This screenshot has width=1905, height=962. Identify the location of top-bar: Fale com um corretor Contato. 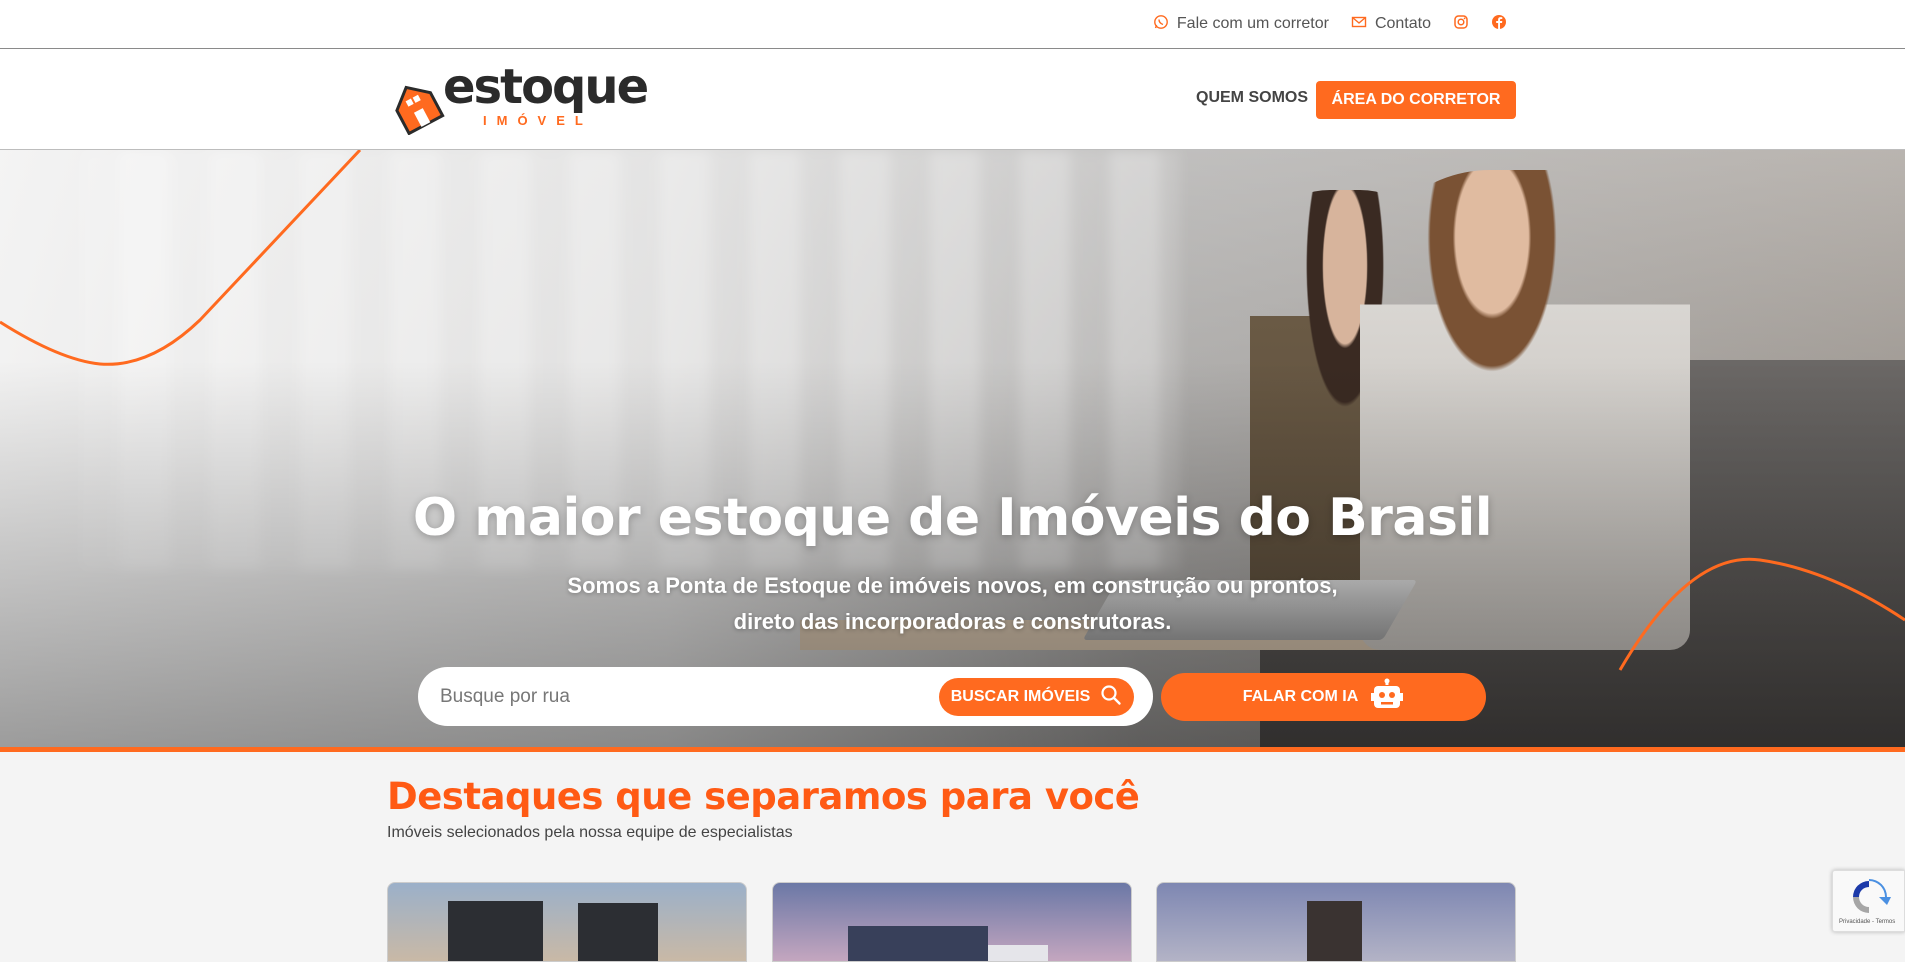
(952, 24).